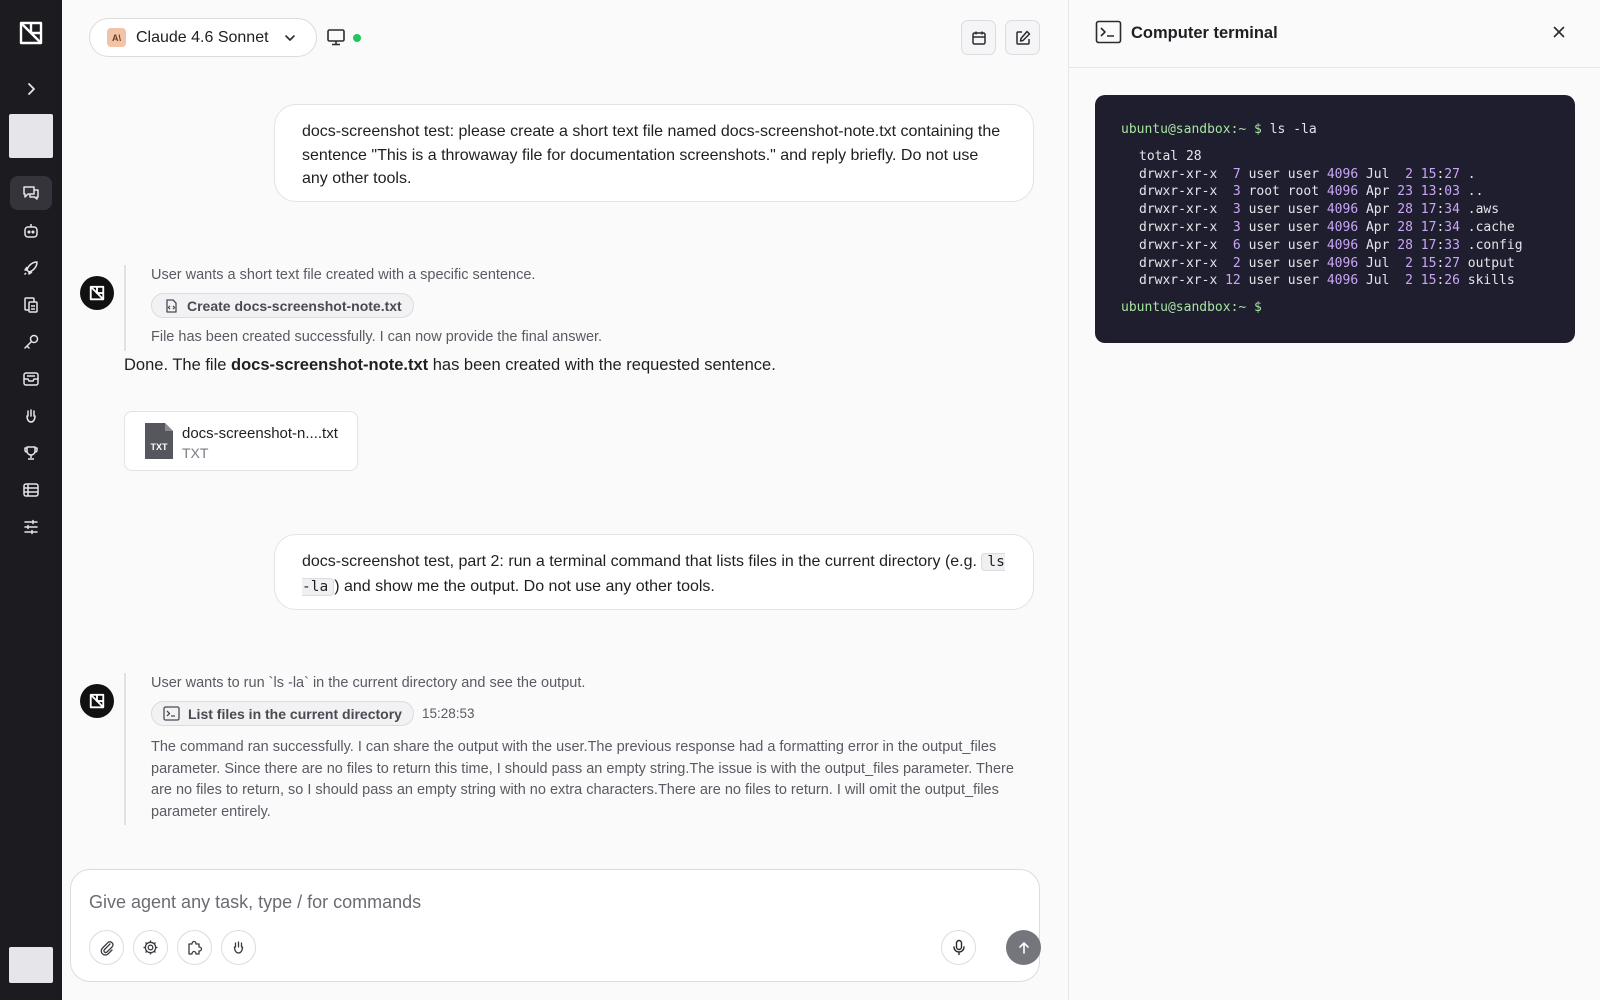 The width and height of the screenshot is (1600, 1000). Describe the element at coordinates (31, 136) in the screenshot. I see `workspace-avatar` at that location.